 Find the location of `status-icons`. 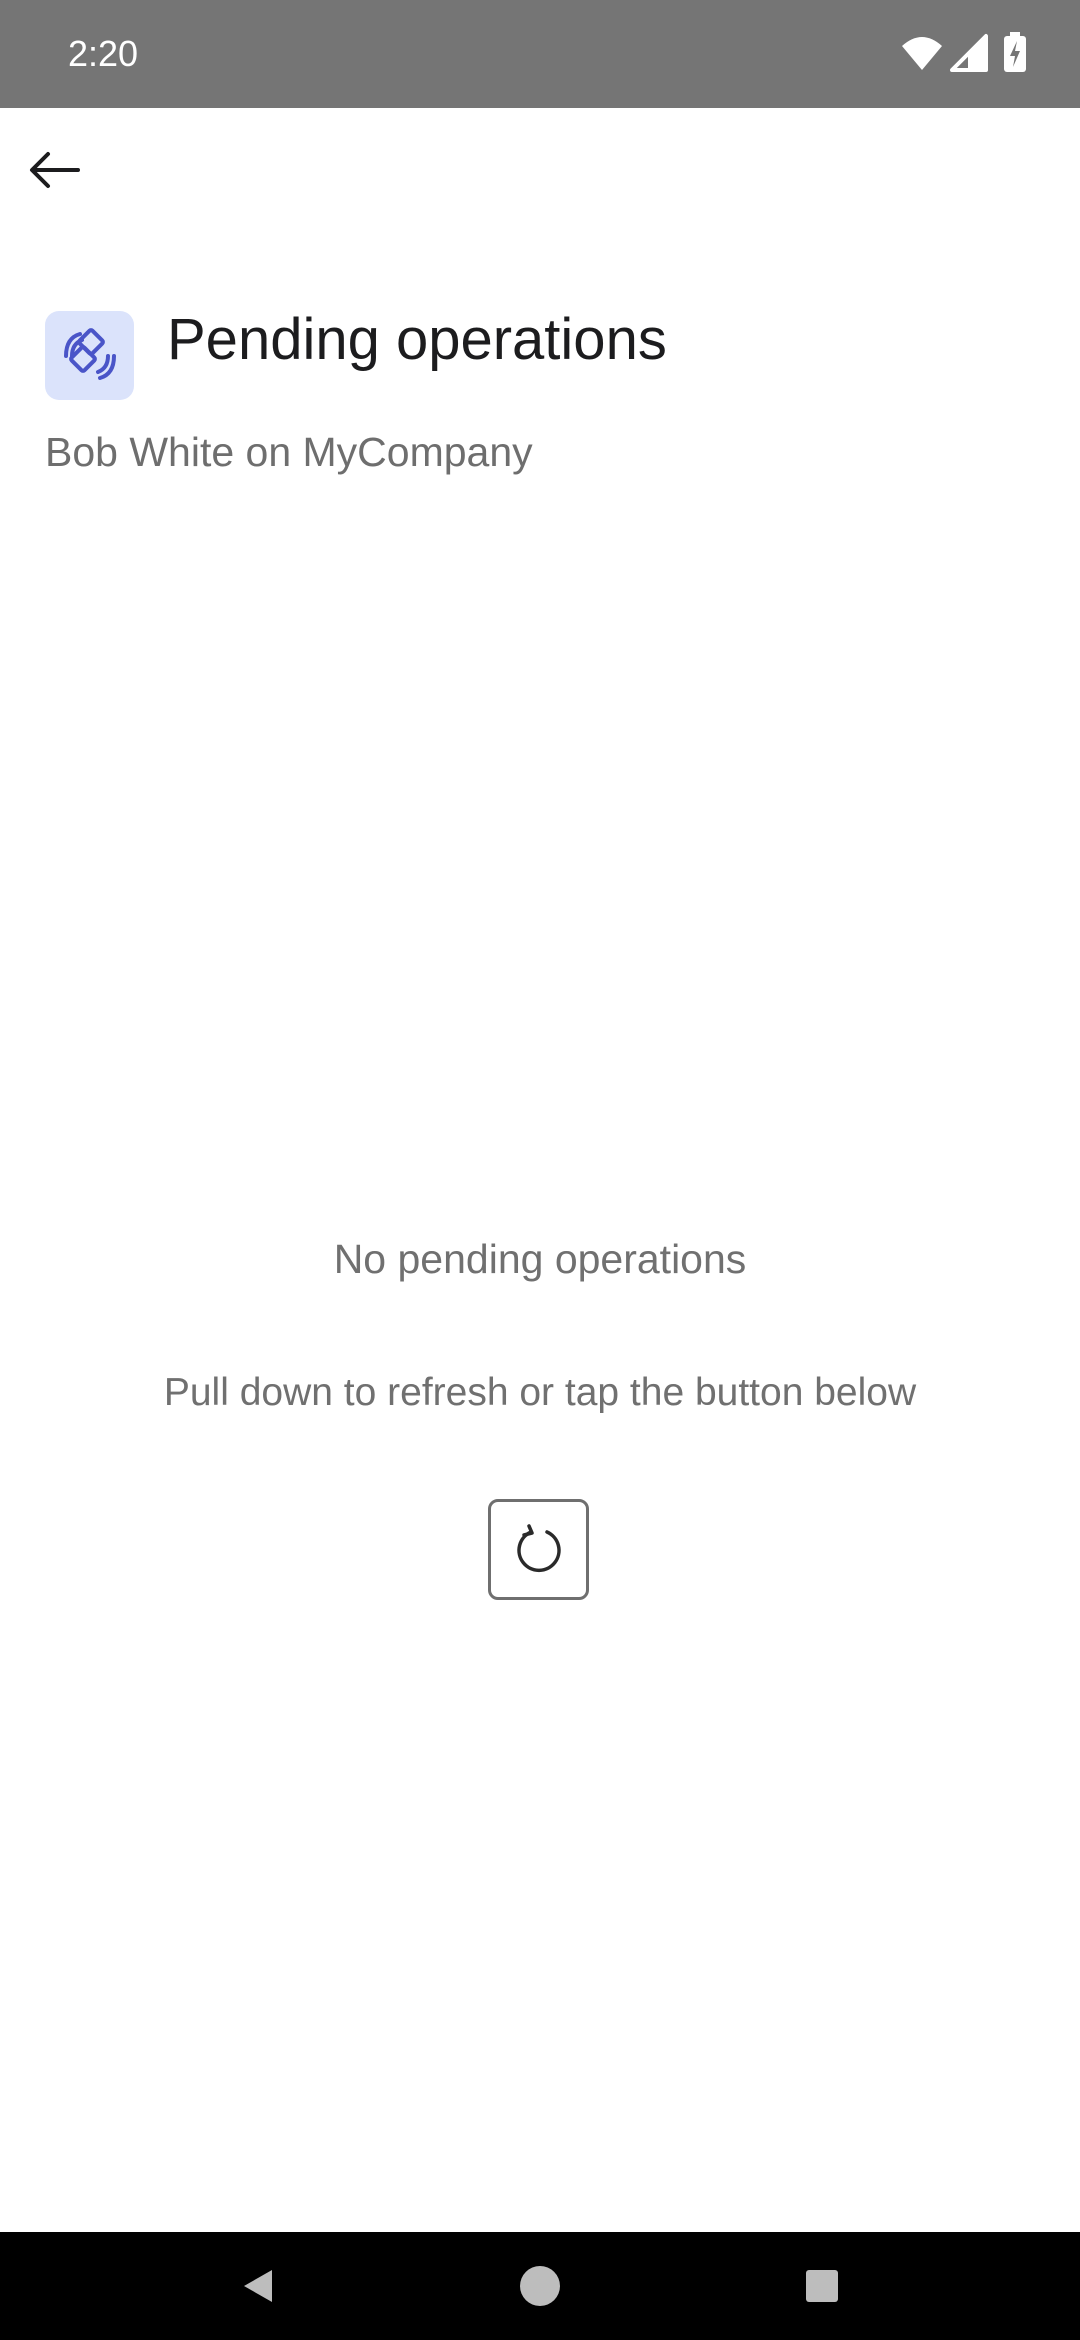

status-icons is located at coordinates (990, 54).